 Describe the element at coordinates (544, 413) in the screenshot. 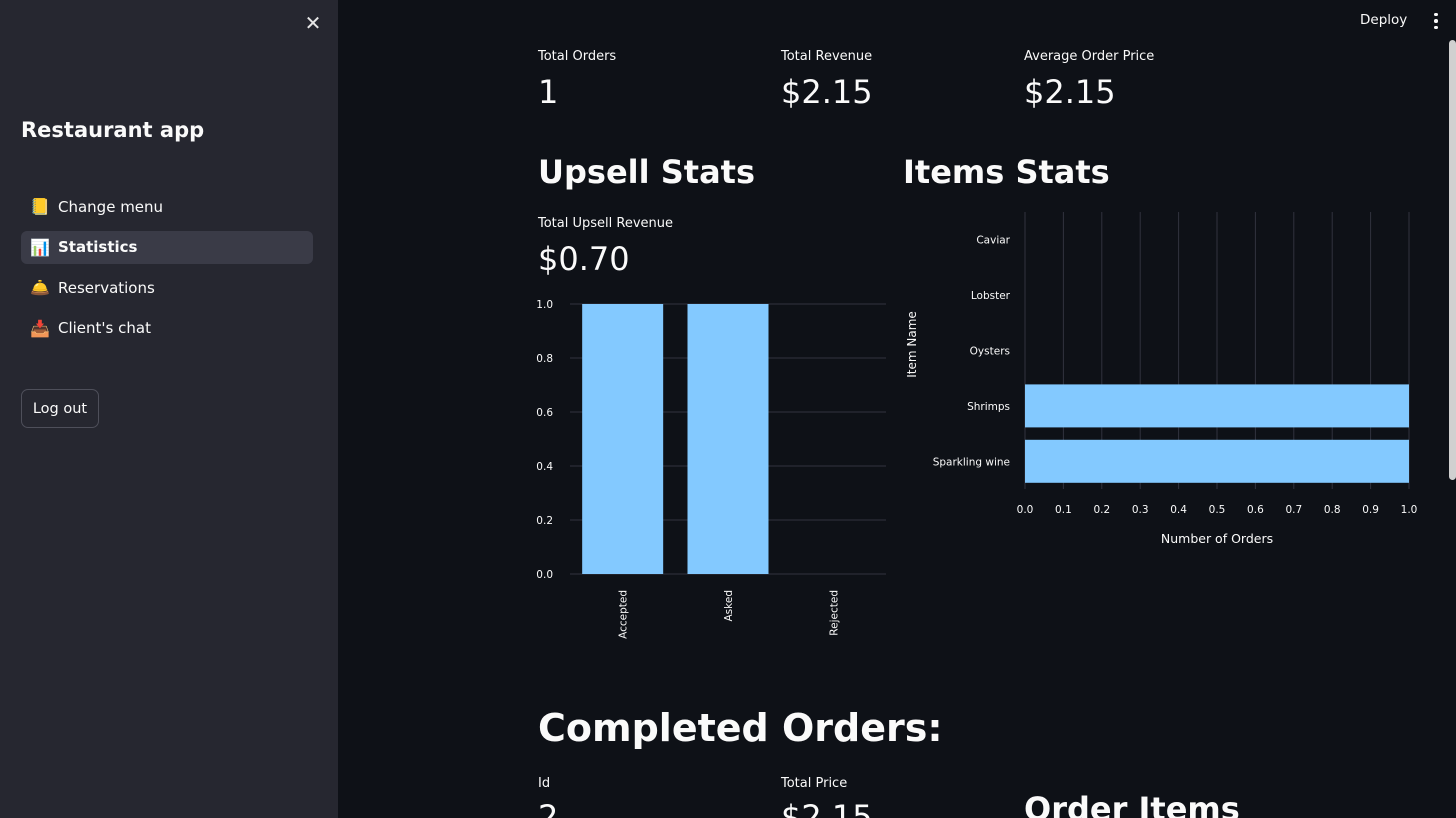

I see `y-tick-label: 0.6` at that location.